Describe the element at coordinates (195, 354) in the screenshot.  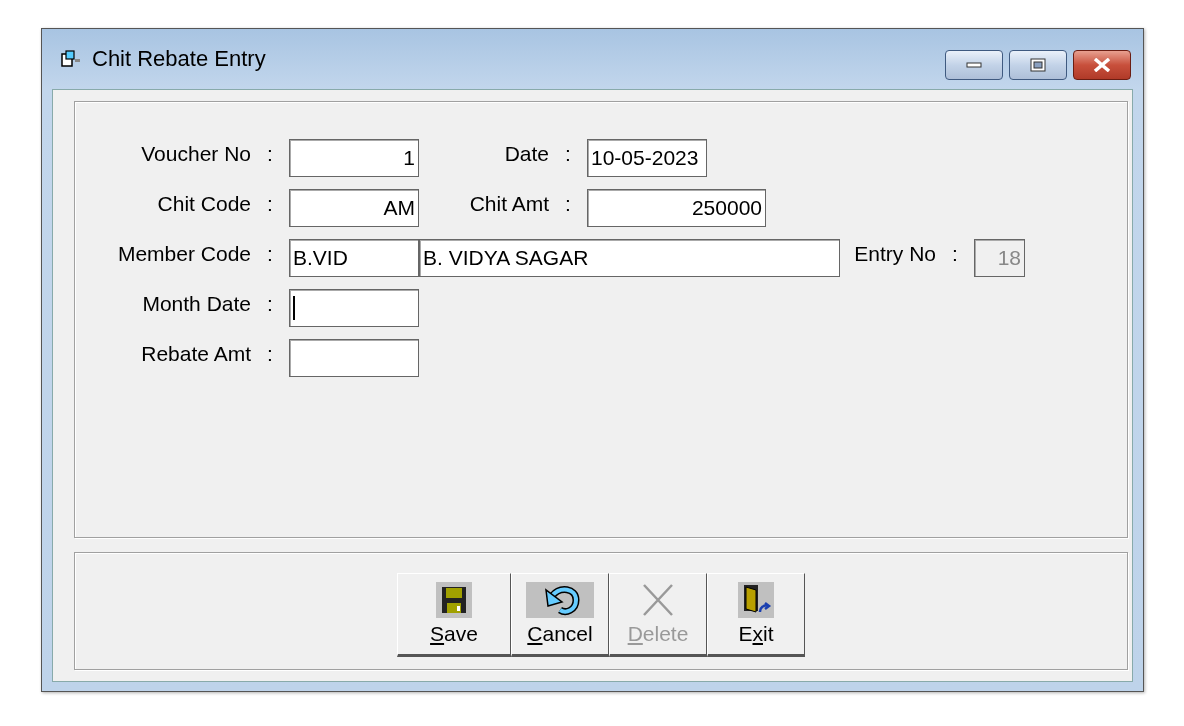
I see `field-label: Rebate Amt` at that location.